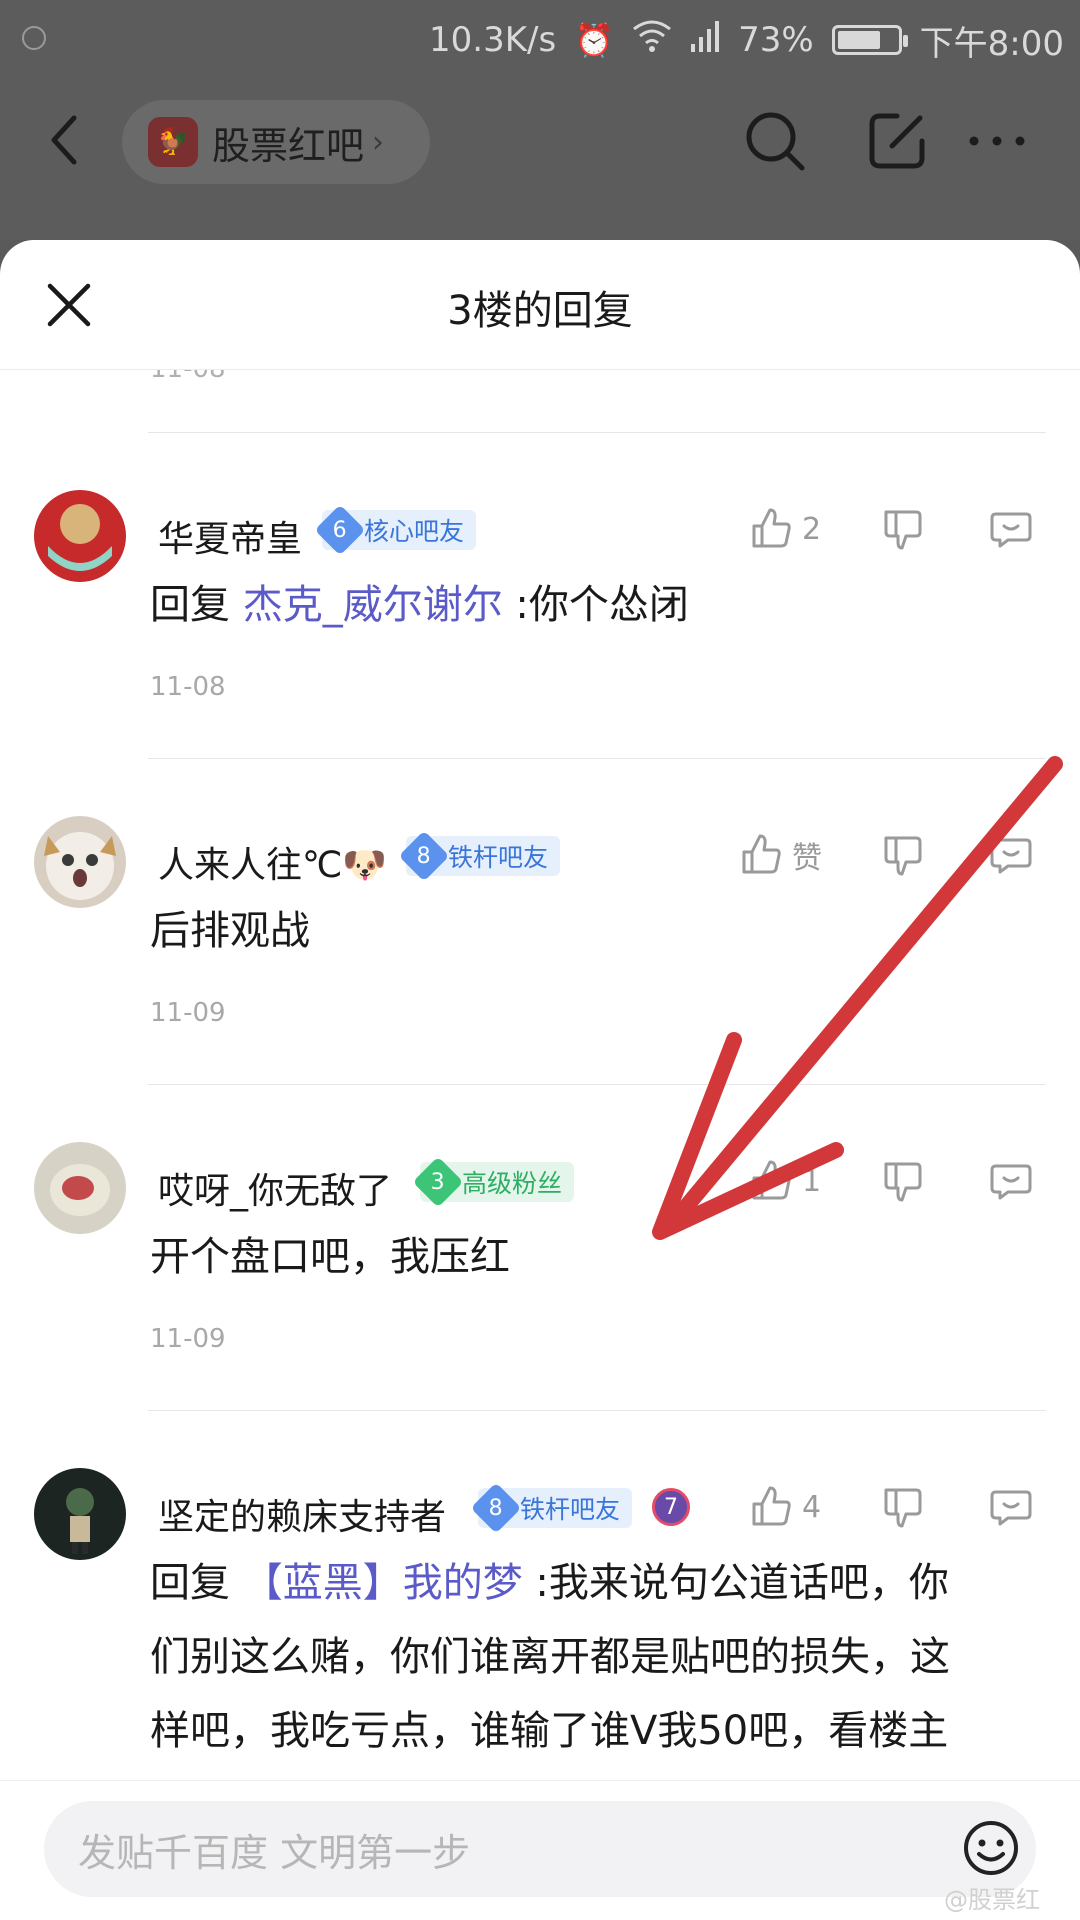 Image resolution: width=1080 pixels, height=1920 pixels. Describe the element at coordinates (272, 862) in the screenshot. I see `username: 人来人往℃🐶` at that location.